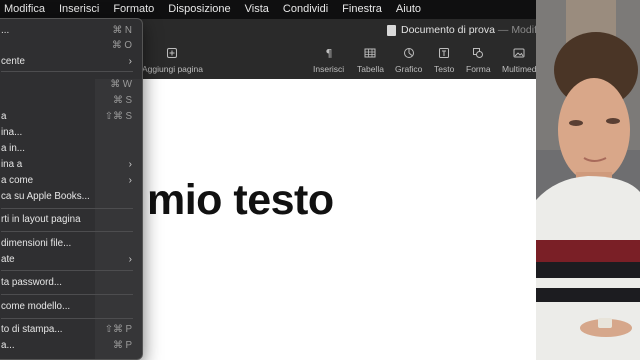 This screenshot has height=360, width=640. Describe the element at coordinates (71, 181) in the screenshot. I see `menu-item-export-as: a come ›` at that location.